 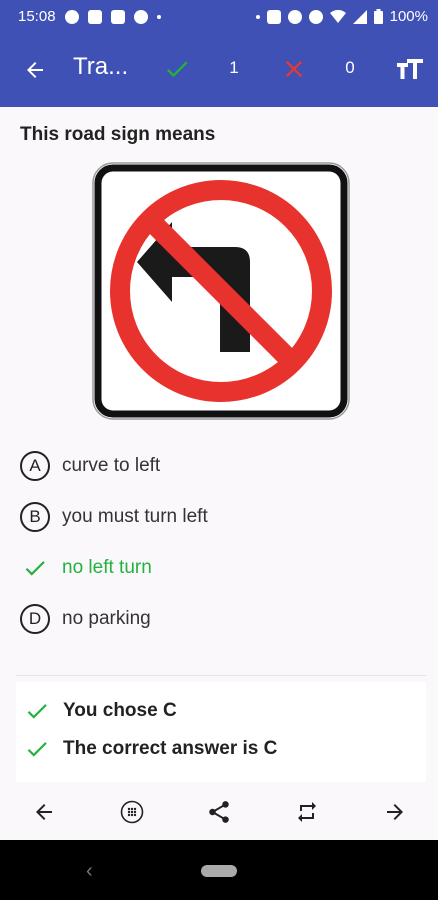 I want to click on vibrate-icon, so click(x=294, y=16).